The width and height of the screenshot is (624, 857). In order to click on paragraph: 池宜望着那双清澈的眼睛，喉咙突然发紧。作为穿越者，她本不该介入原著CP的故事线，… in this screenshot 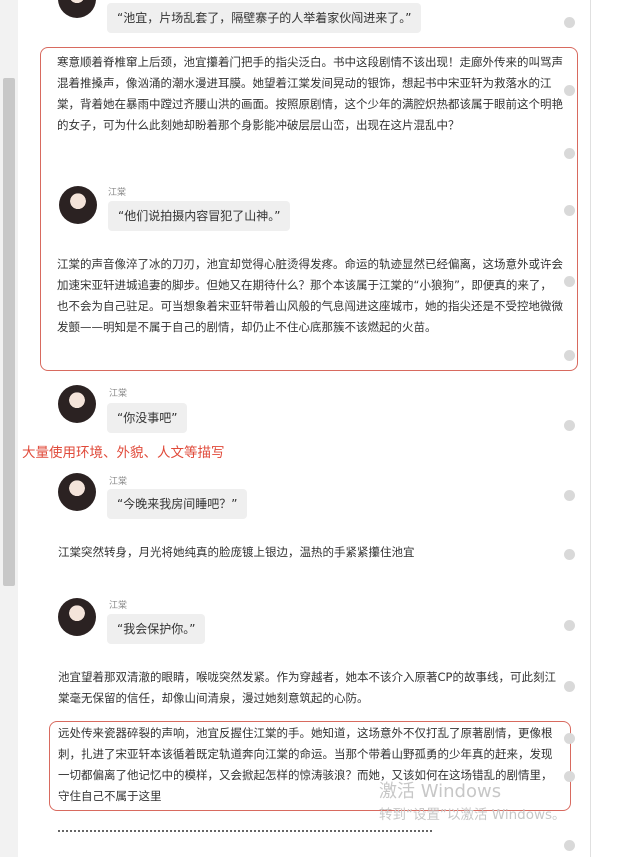, I will do `click(307, 687)`.